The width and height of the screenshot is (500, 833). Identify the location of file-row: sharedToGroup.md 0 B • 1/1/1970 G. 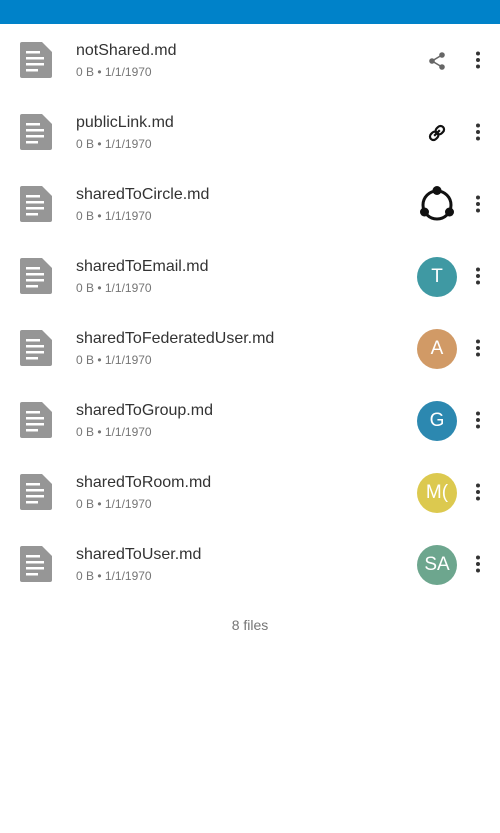
(250, 420).